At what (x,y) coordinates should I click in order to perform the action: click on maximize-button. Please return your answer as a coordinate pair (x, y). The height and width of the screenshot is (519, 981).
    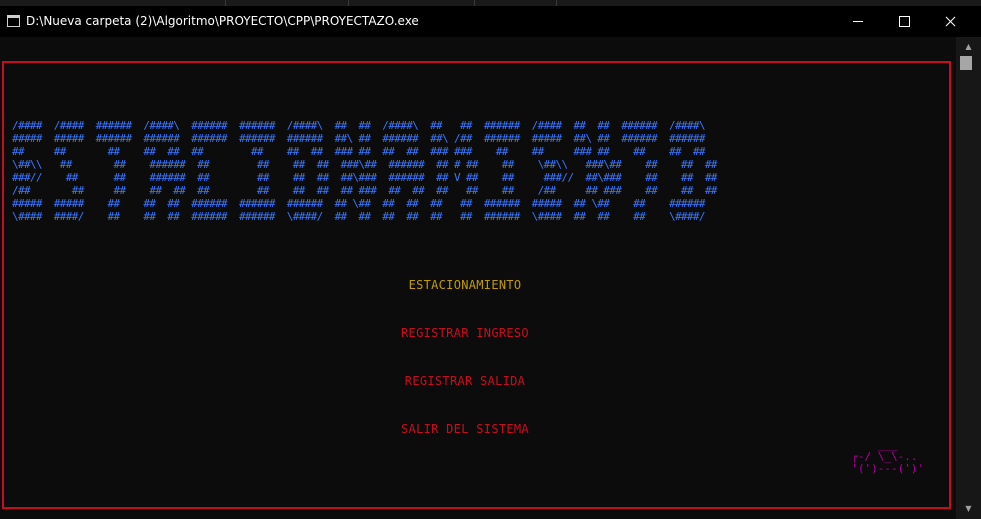
    Looking at the image, I should click on (904, 21).